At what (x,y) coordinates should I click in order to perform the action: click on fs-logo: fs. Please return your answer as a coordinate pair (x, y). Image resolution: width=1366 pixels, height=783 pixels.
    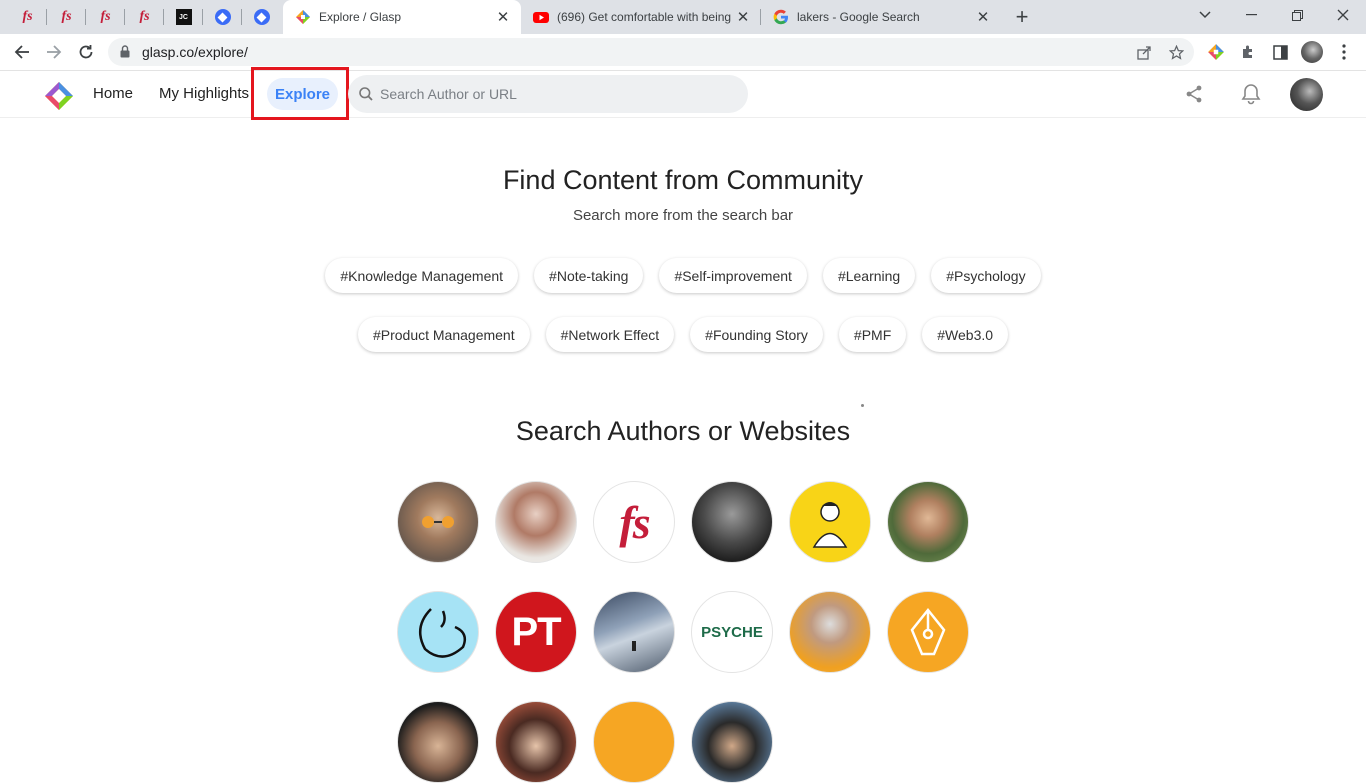
    Looking at the image, I should click on (634, 522).